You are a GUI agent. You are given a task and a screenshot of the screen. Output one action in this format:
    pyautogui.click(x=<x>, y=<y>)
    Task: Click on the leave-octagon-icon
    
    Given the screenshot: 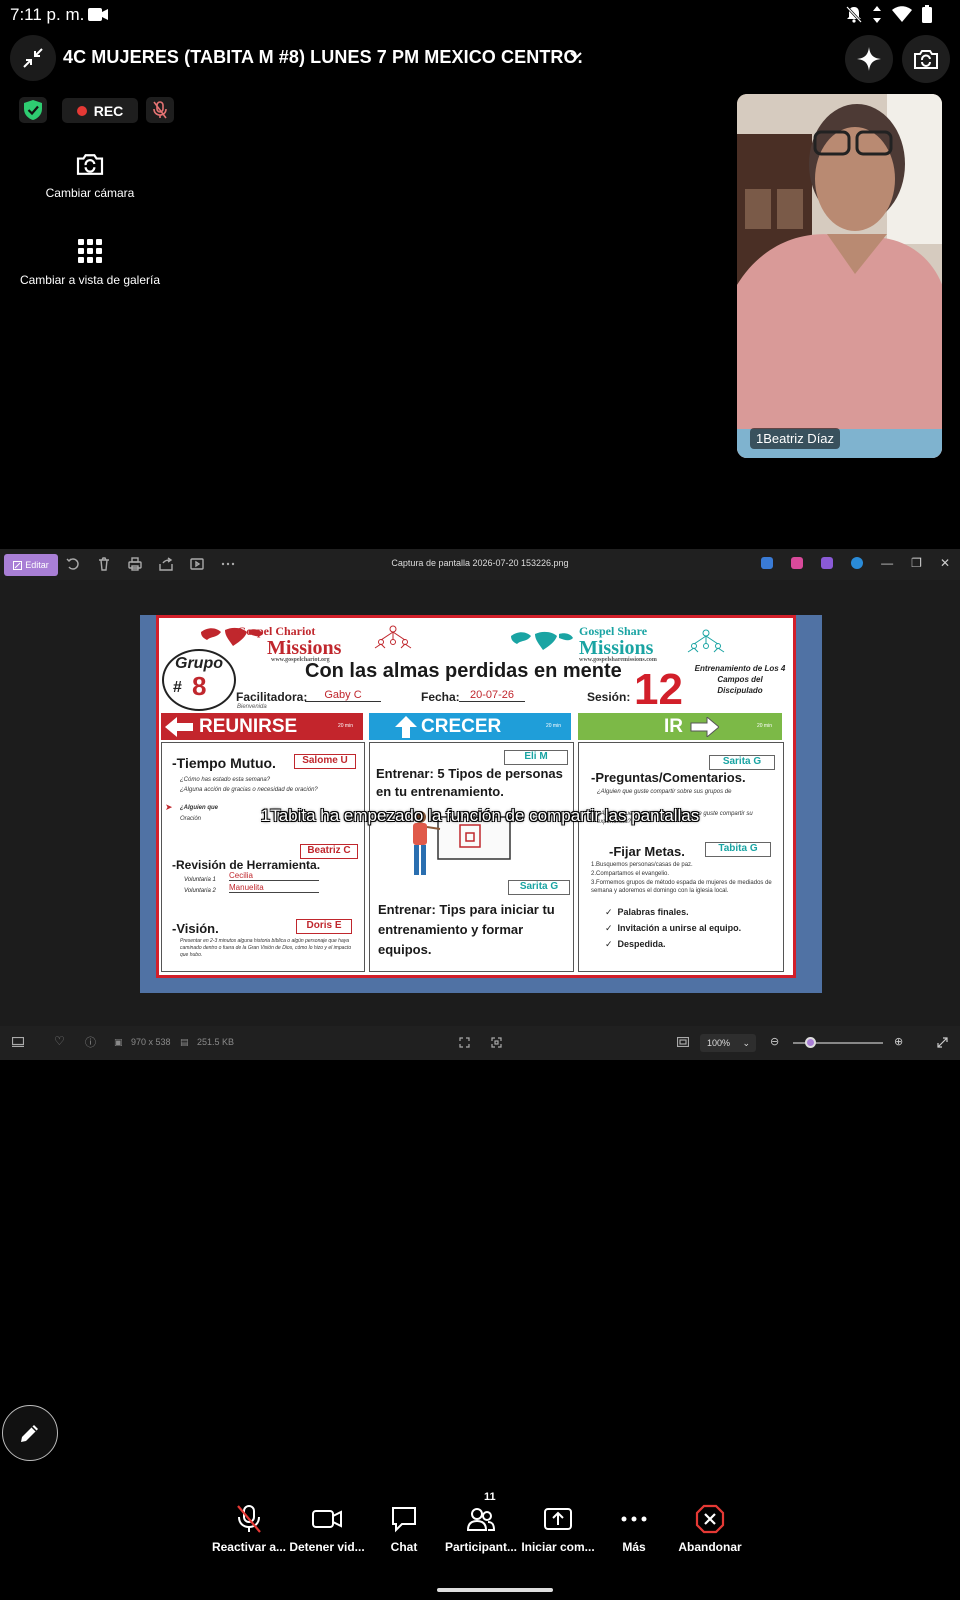 What is the action you would take?
    pyautogui.click(x=710, y=1519)
    